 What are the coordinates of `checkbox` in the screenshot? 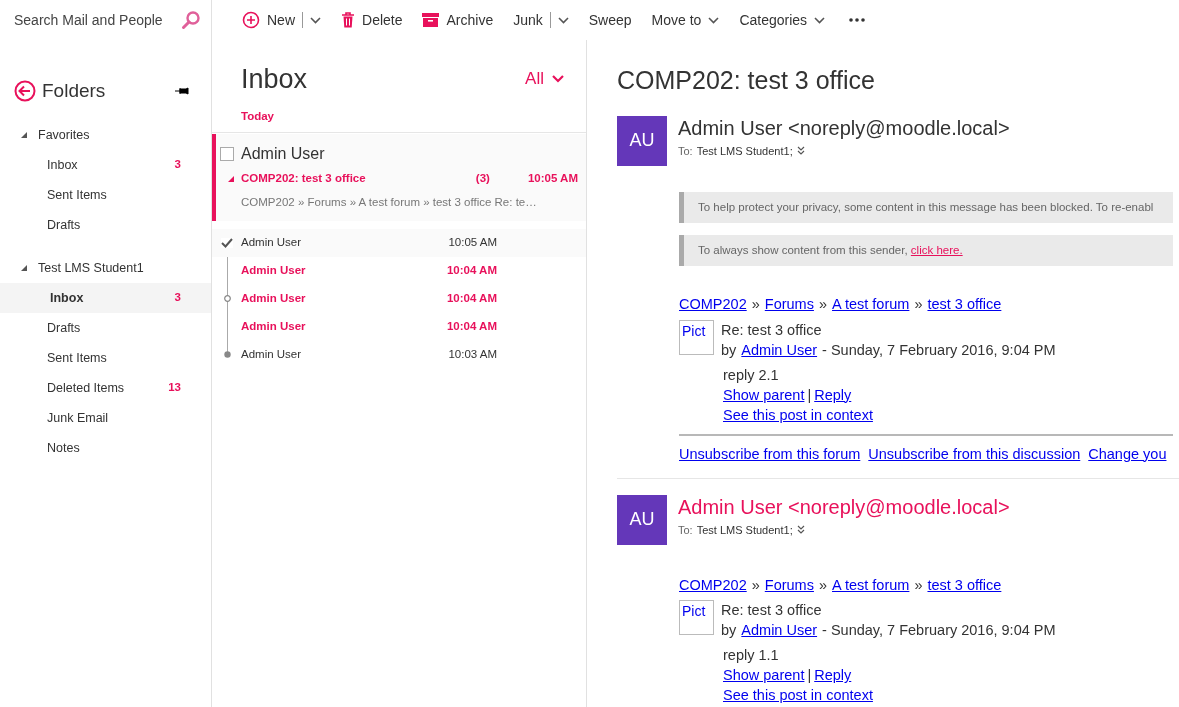 It's located at (227, 154).